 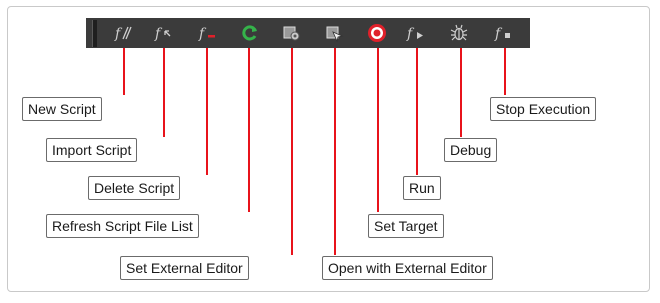 I want to click on set-external-editor-button, so click(x=291, y=33).